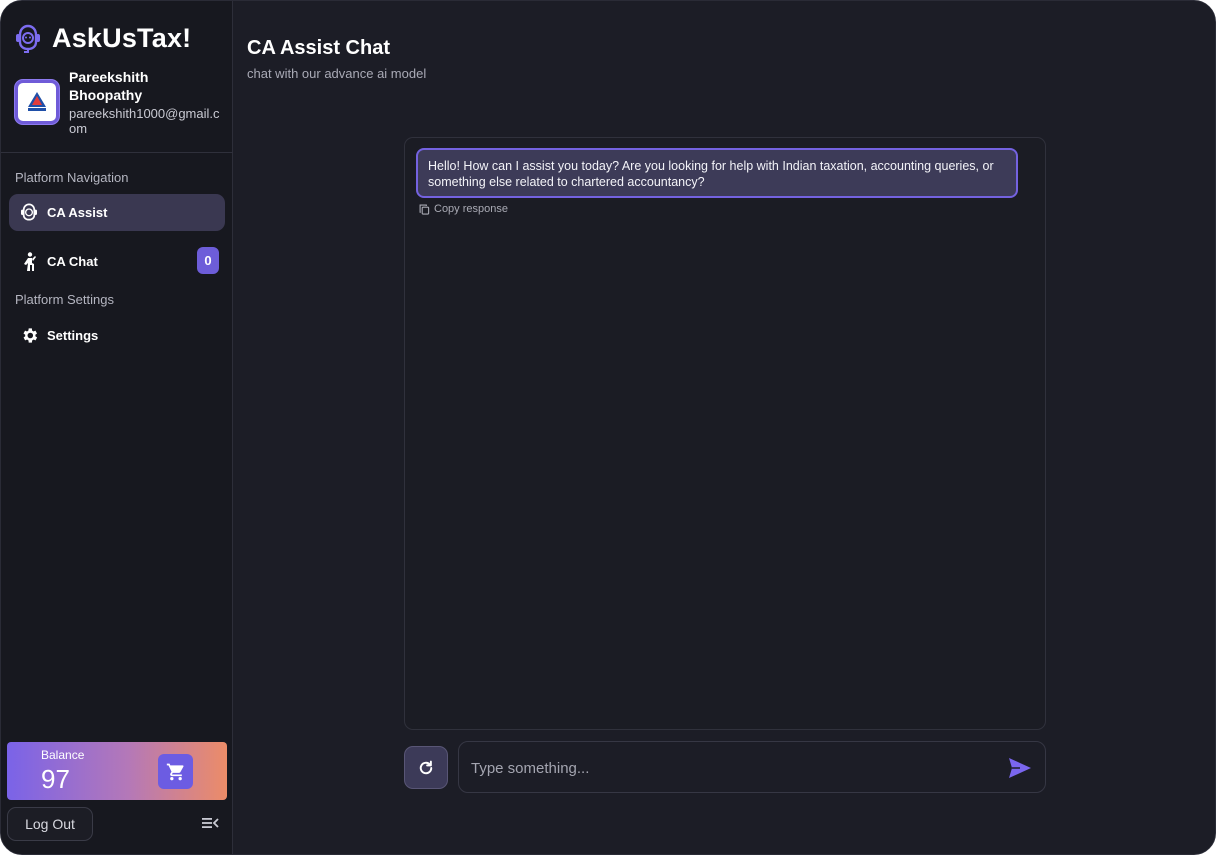  Describe the element at coordinates (72, 261) in the screenshot. I see `sidebar-item-label: CA Chat` at that location.